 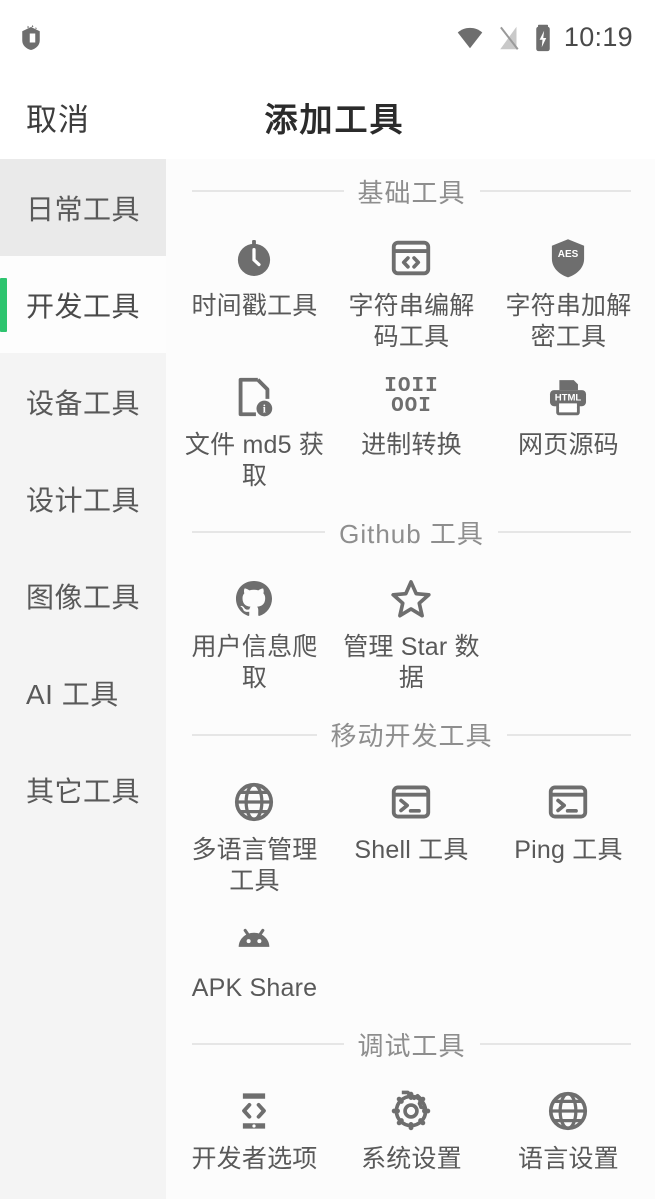 What do you see at coordinates (254, 1159) in the screenshot?
I see `tool-label: 开发者选项` at bounding box center [254, 1159].